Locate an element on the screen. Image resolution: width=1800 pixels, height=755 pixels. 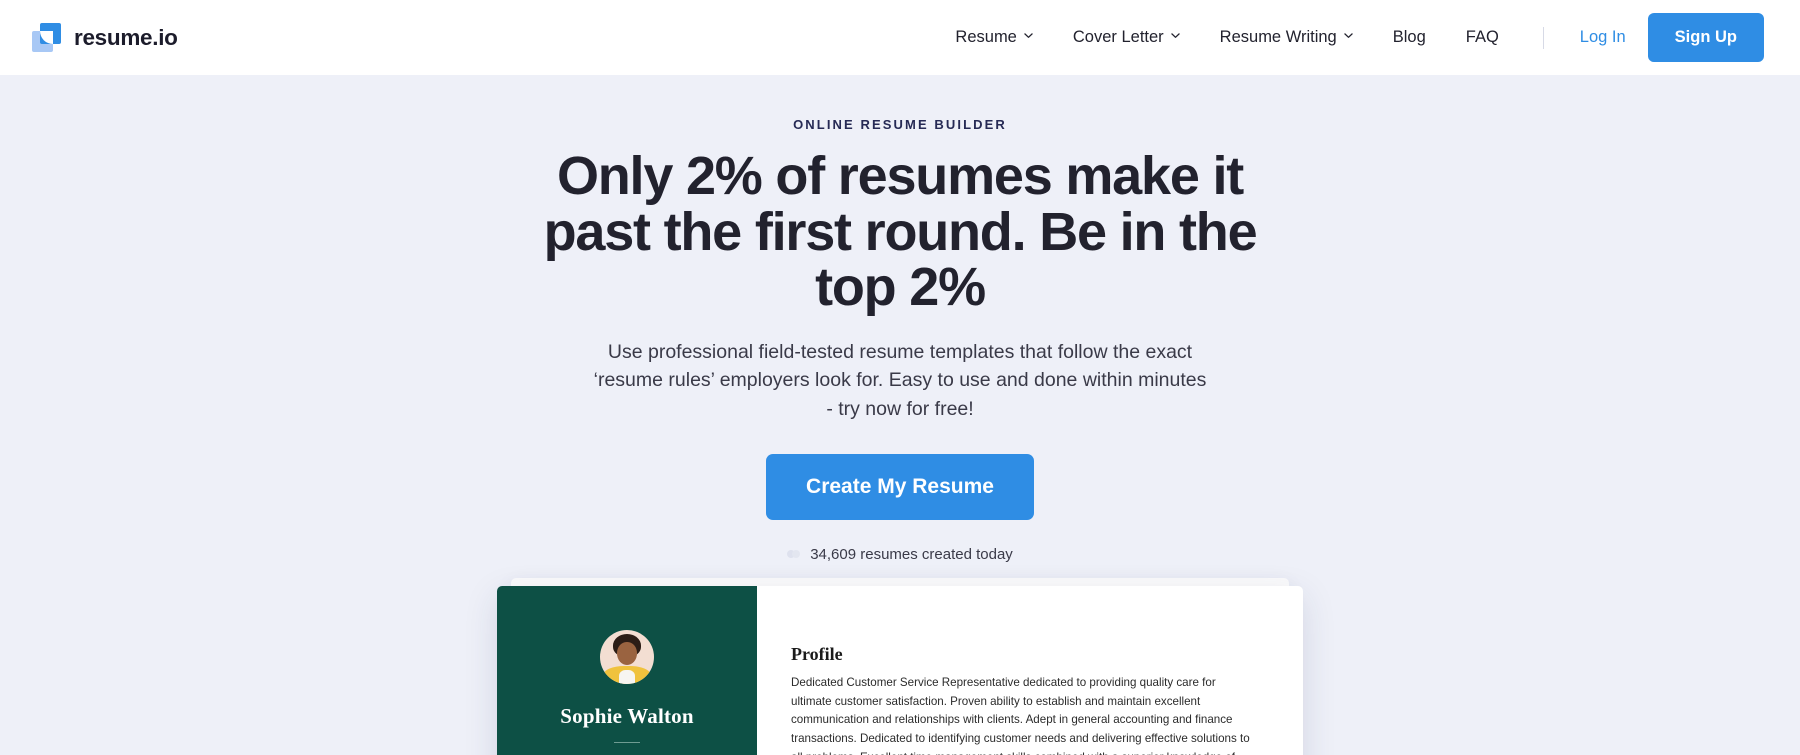
brand-logo-link: resume.io is located at coordinates (105, 37).